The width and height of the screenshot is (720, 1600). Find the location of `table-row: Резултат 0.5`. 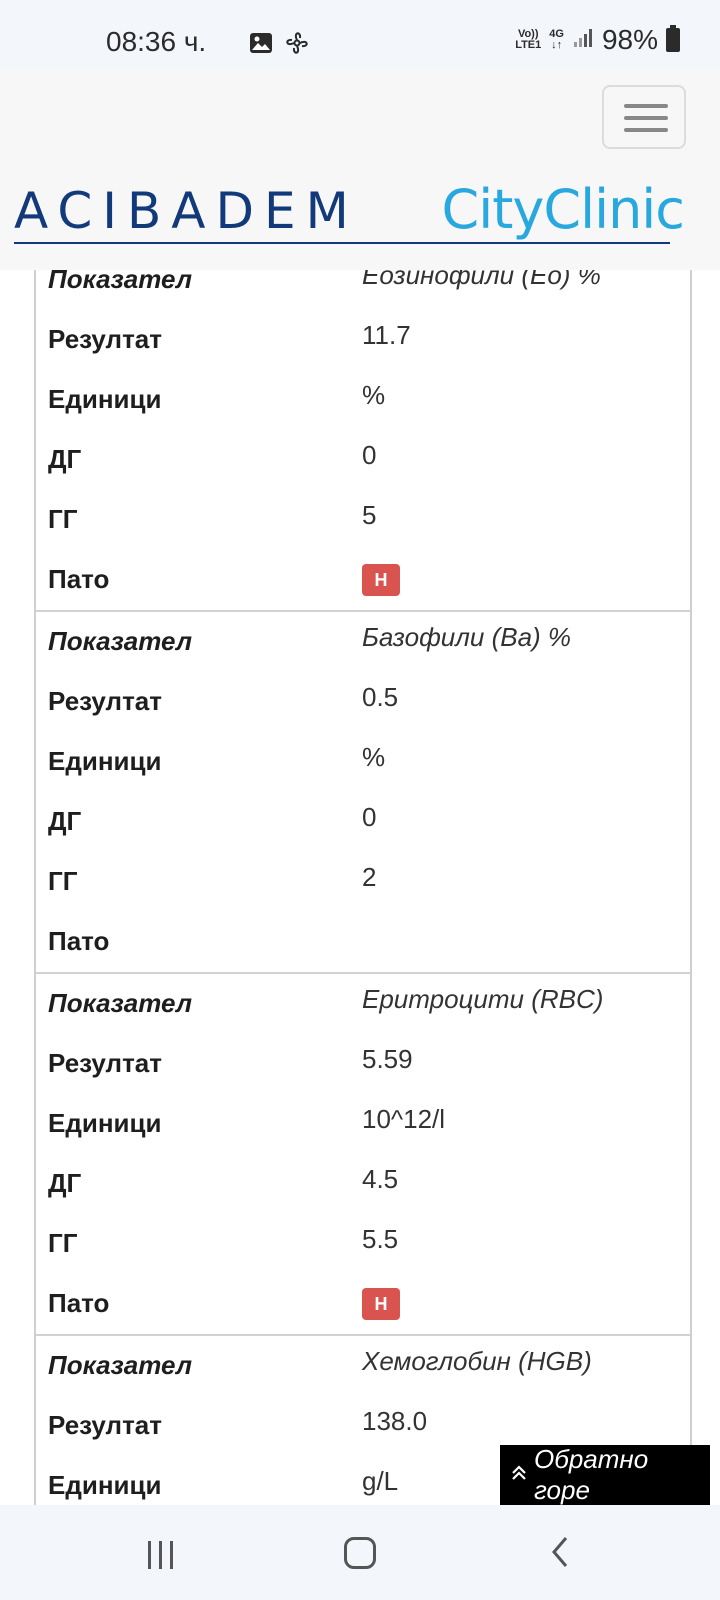

table-row: Резултат 0.5 is located at coordinates (363, 702).